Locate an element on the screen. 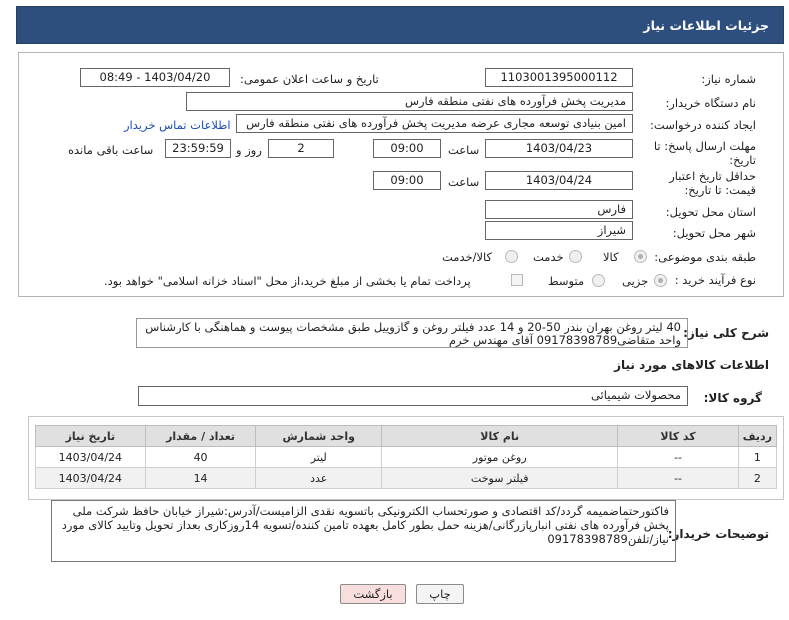 This screenshot has width=789, height=620. table-row: 1 -- روغن موتور لیتر 40 1403/04/24 is located at coordinates (406, 457).